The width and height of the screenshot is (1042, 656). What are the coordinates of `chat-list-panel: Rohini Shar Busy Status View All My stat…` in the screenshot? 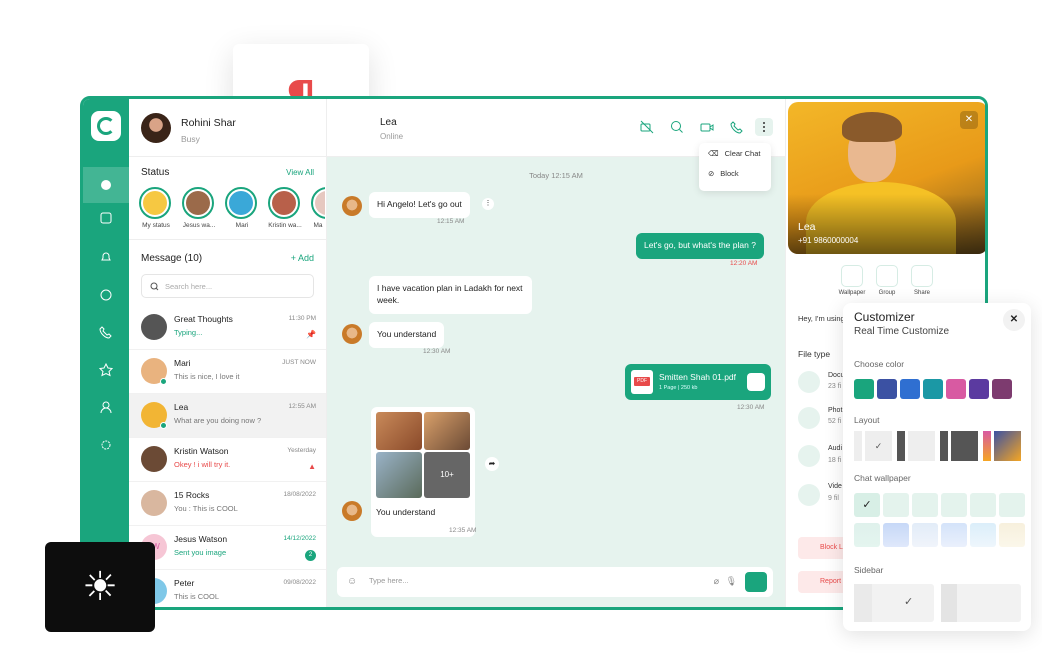 It's located at (228, 353).